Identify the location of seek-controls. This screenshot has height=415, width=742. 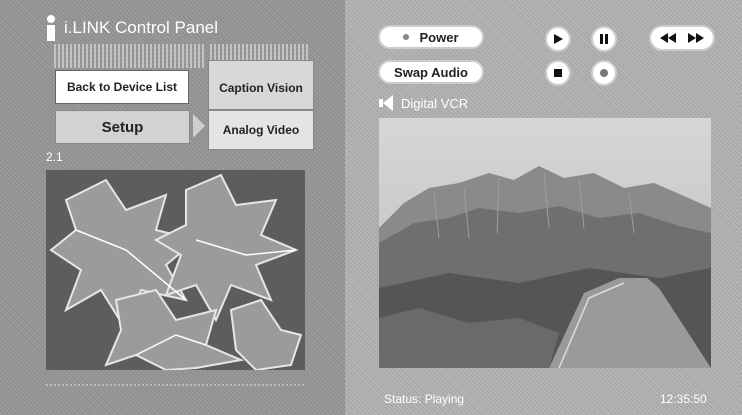
(682, 38).